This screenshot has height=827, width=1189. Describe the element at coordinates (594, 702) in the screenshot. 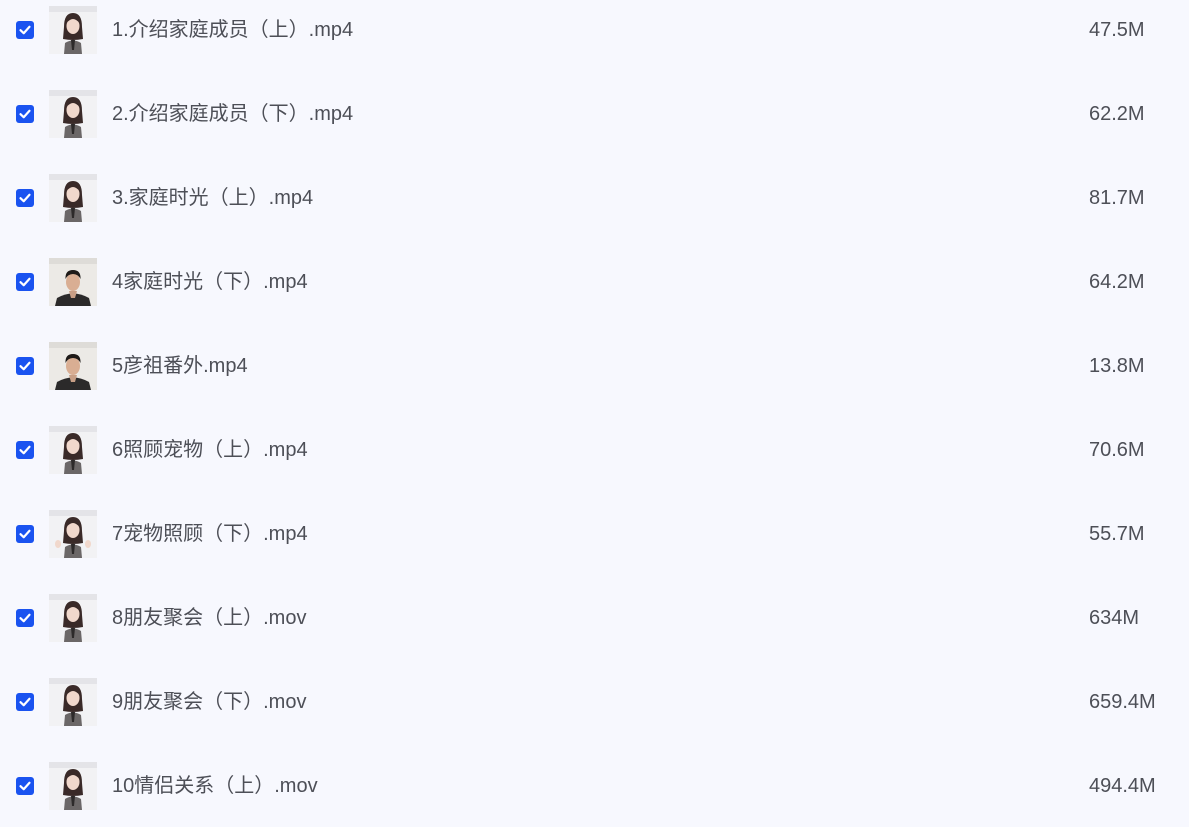

I see `file-row: 9朋友聚会（下）.mov 659.4M` at that location.